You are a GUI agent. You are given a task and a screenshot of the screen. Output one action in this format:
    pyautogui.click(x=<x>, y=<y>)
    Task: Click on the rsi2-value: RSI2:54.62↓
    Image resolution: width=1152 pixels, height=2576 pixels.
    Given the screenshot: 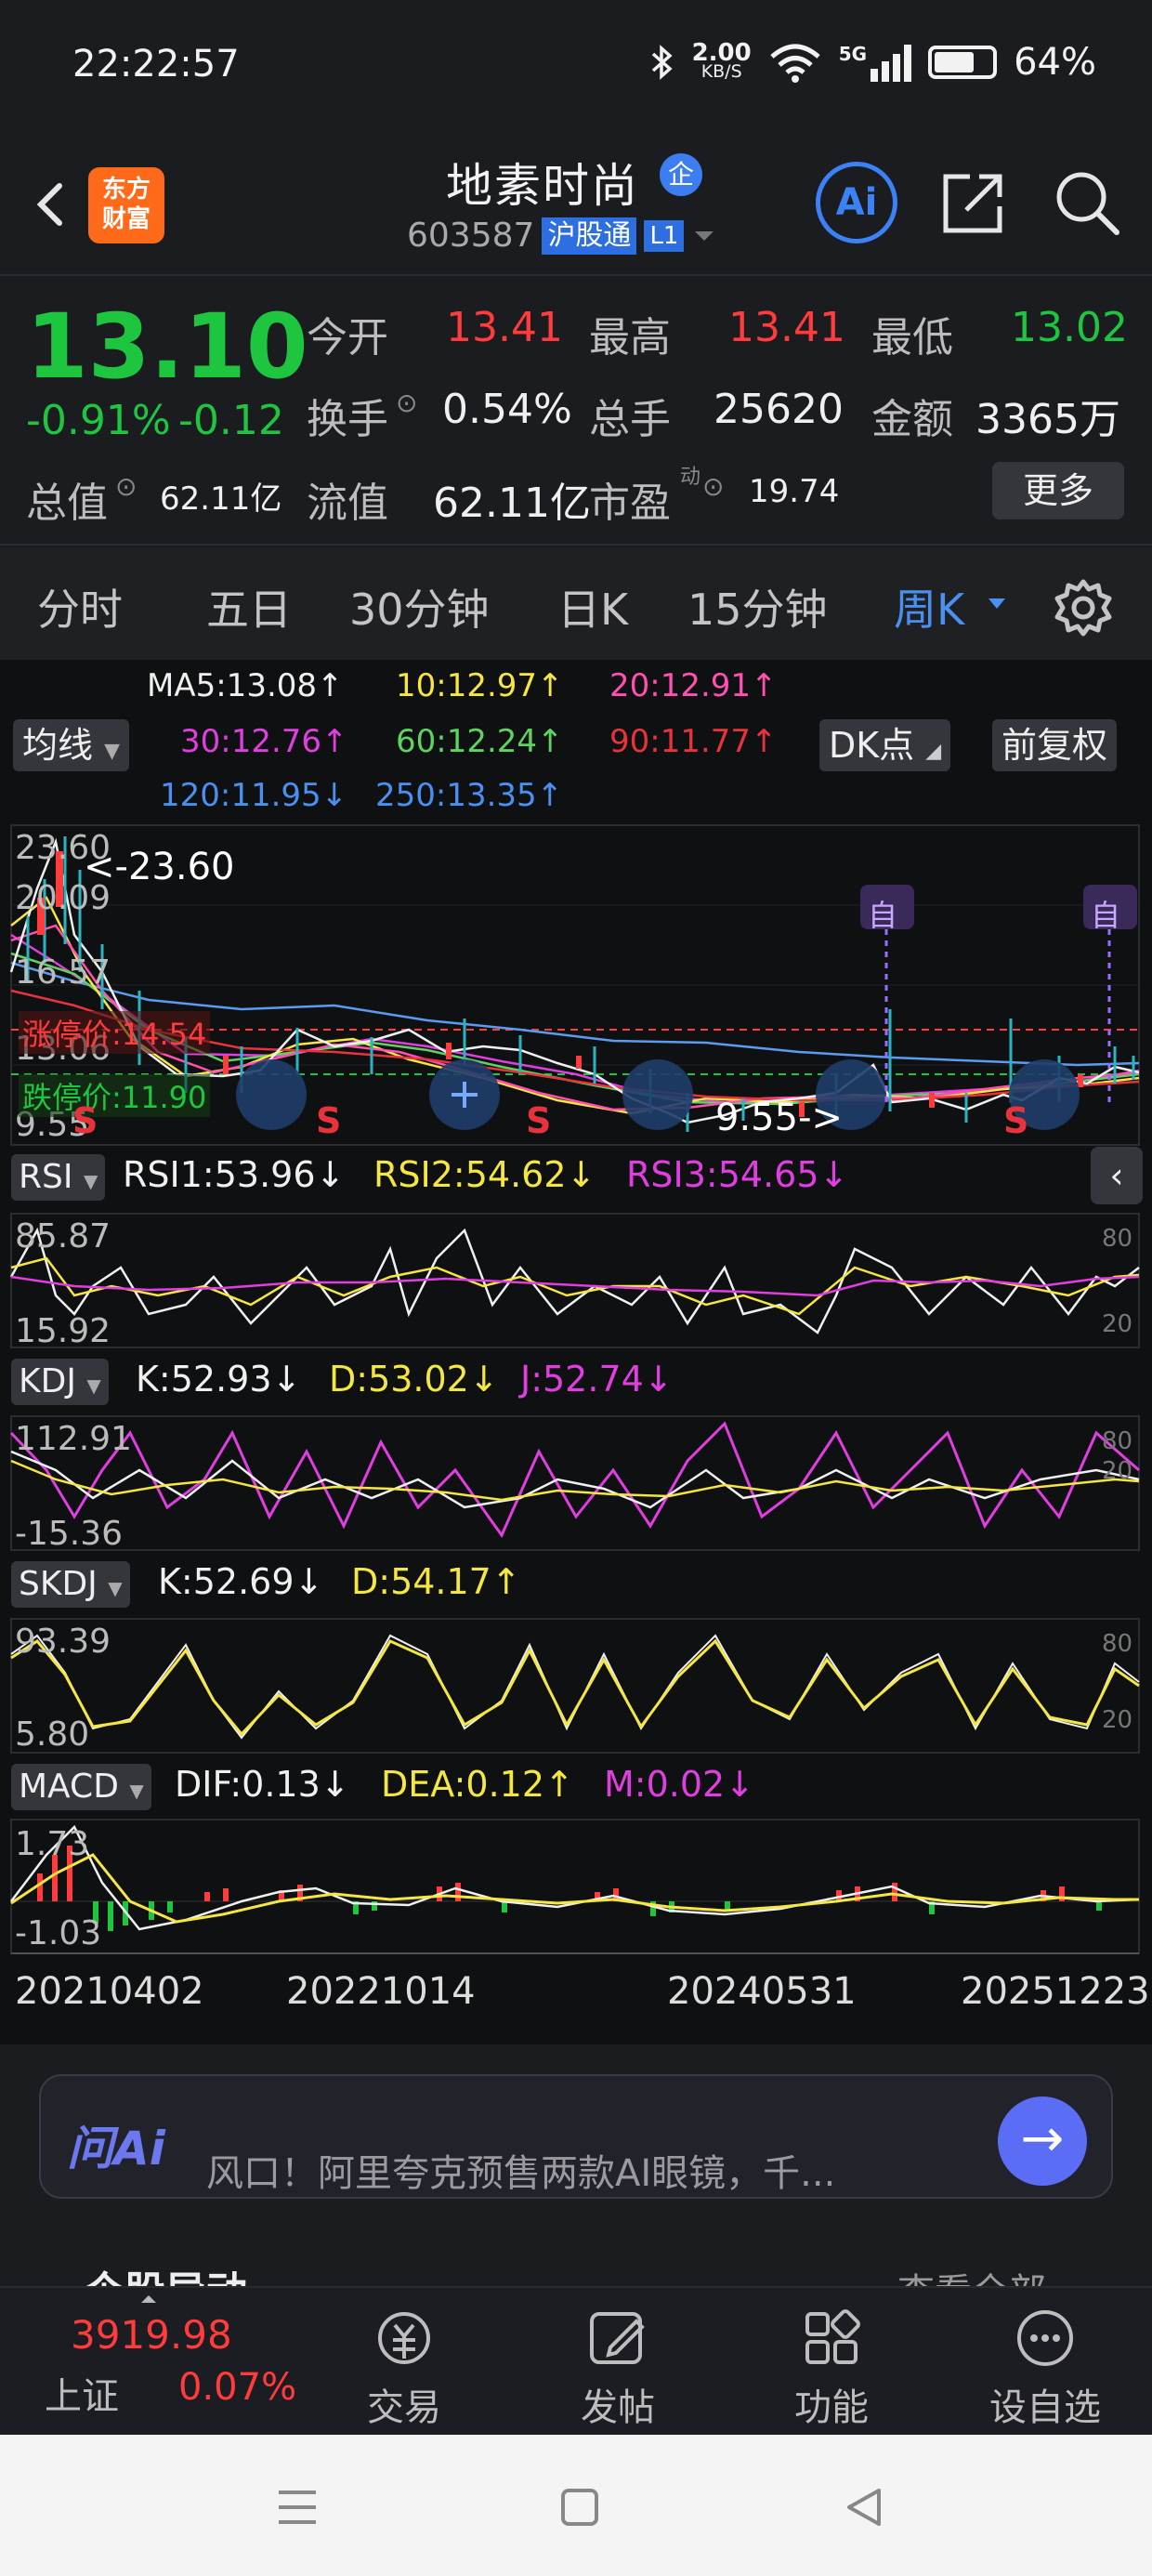 What is the action you would take?
    pyautogui.click(x=484, y=1174)
    